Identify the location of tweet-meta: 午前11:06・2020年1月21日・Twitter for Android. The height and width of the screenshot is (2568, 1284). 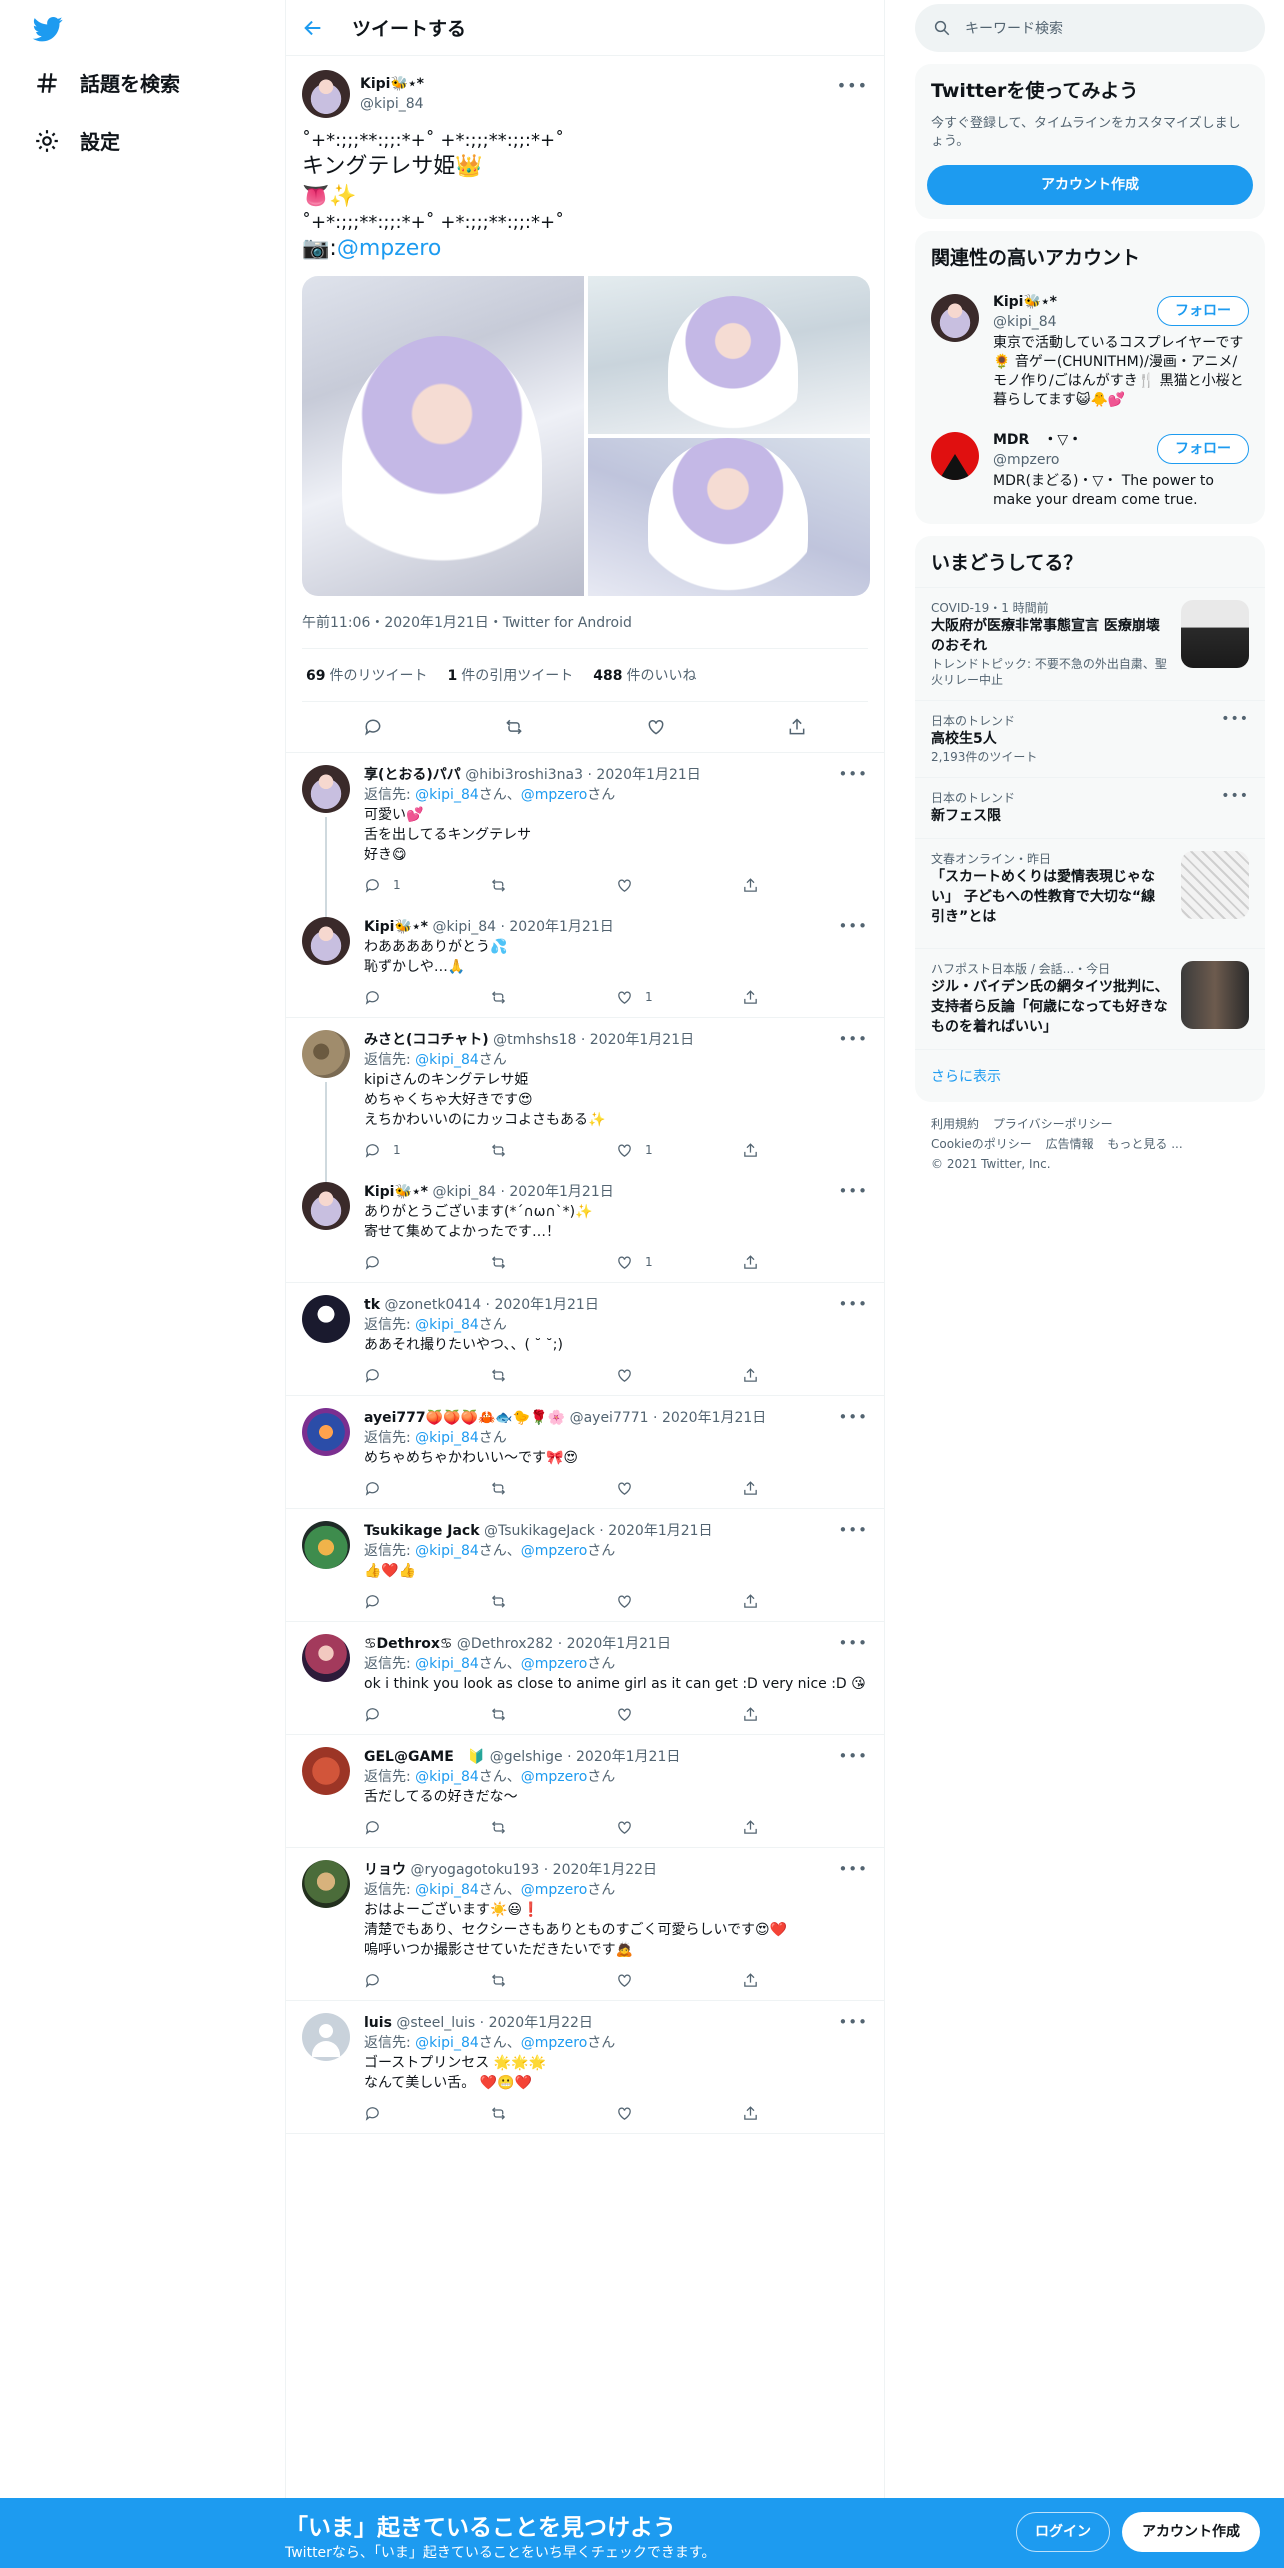
(585, 622).